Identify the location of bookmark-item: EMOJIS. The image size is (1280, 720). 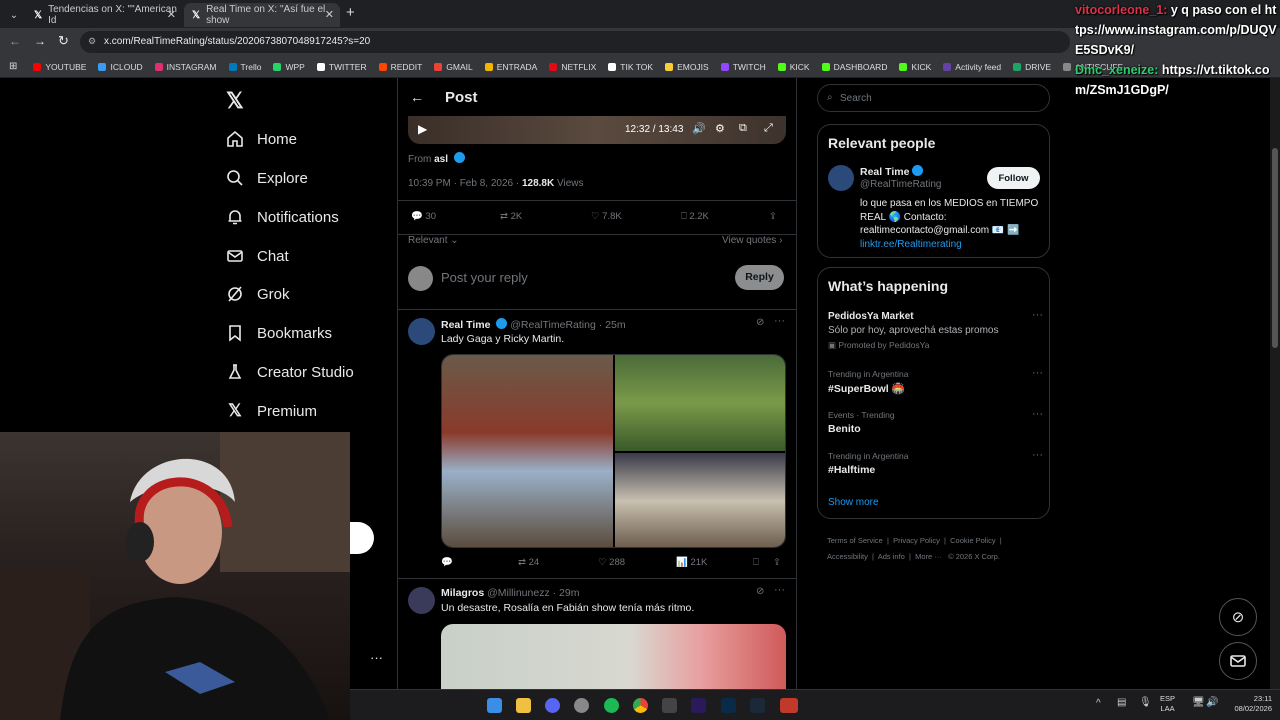
(687, 67).